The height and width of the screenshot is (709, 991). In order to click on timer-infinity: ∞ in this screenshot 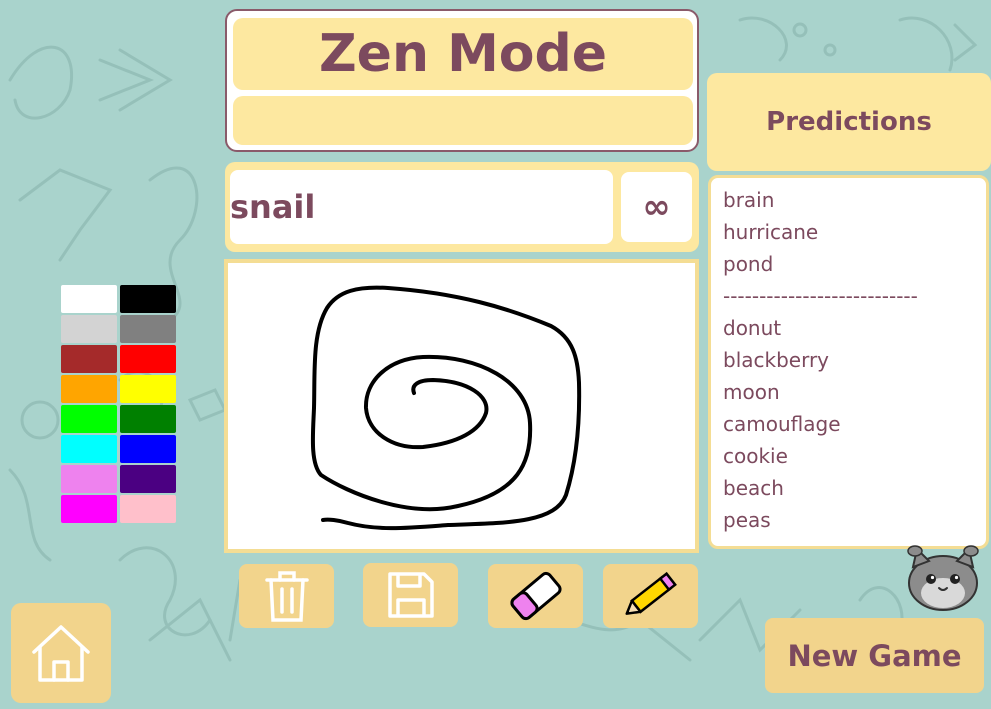, I will do `click(656, 207)`.